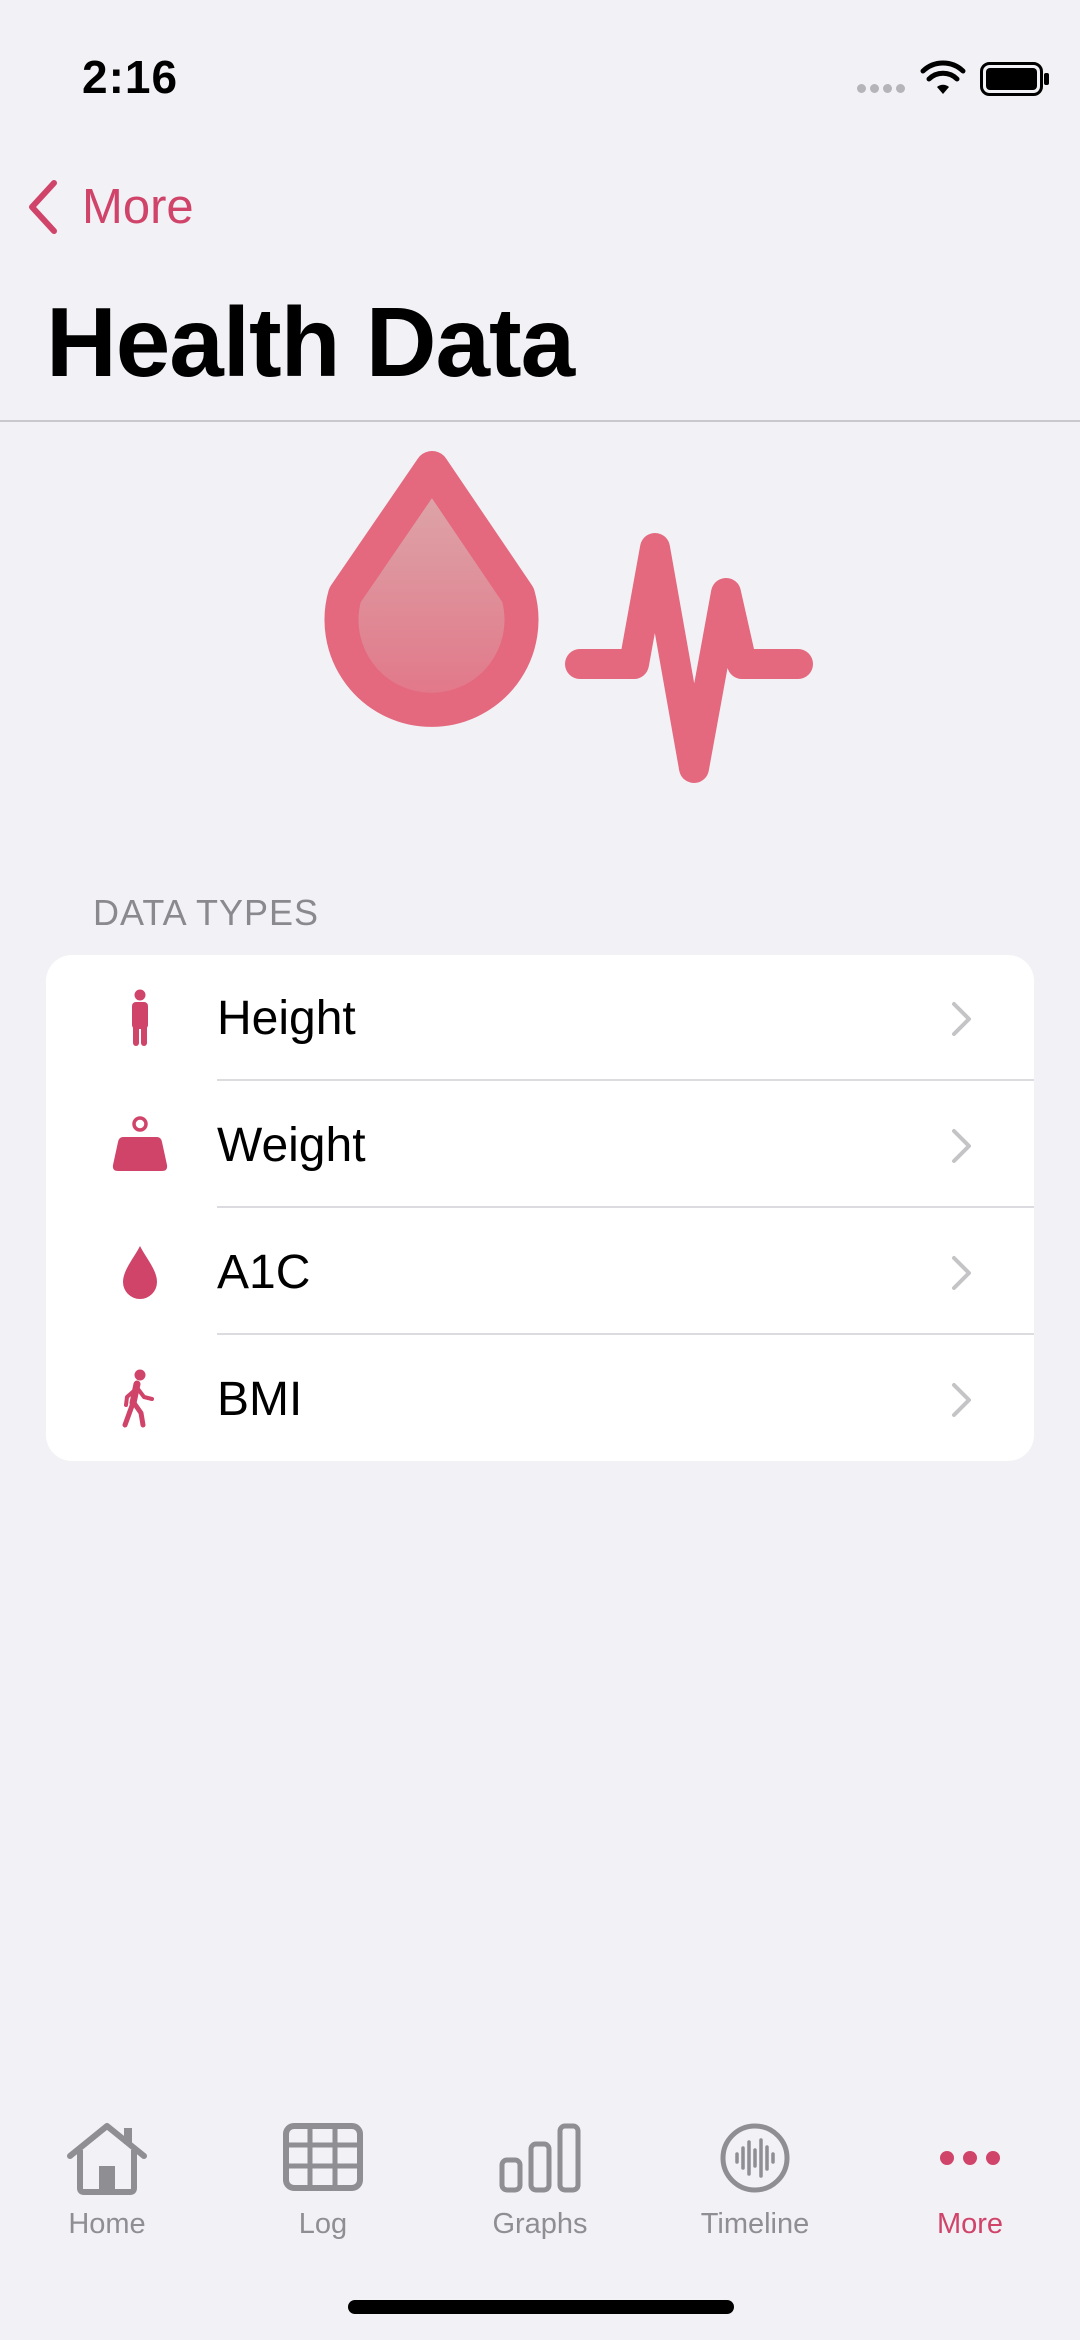 The width and height of the screenshot is (1080, 2340). What do you see at coordinates (140, 1272) in the screenshot?
I see `drop-icon` at bounding box center [140, 1272].